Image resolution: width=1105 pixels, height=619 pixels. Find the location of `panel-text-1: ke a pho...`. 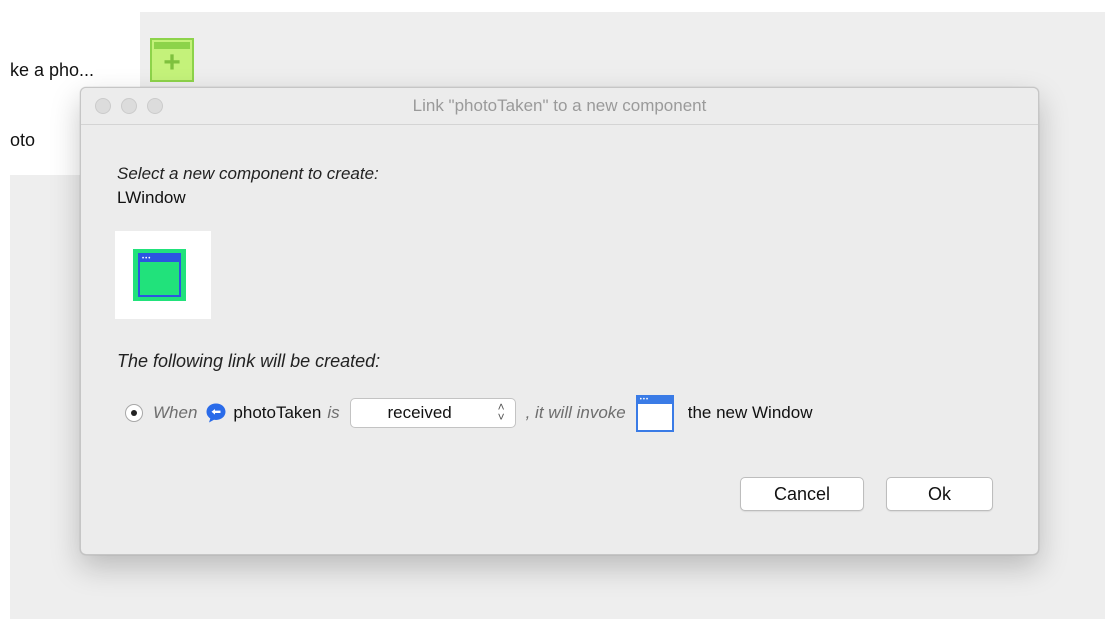

panel-text-1: ke a pho... is located at coordinates (52, 70).